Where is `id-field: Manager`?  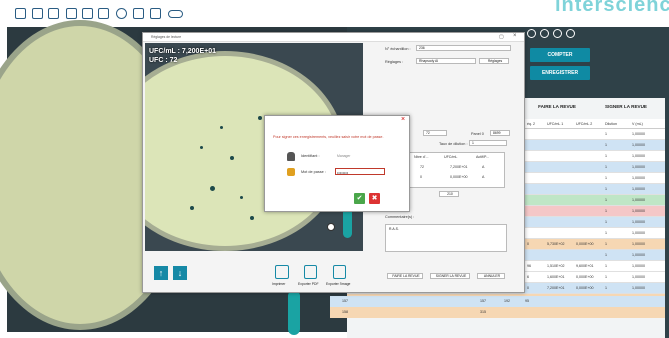 id-field: Manager is located at coordinates (344, 156).